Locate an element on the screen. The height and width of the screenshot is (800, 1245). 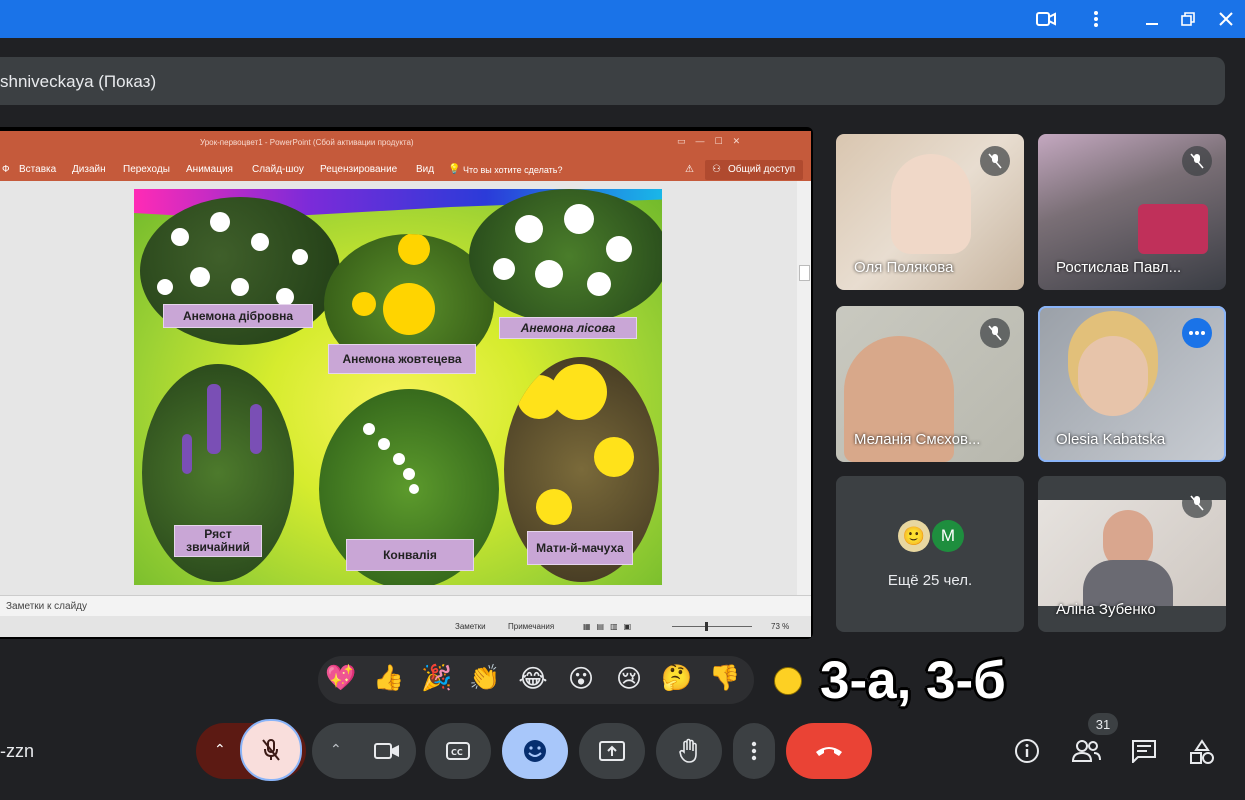
close-icon is located at coordinates (1226, 19).